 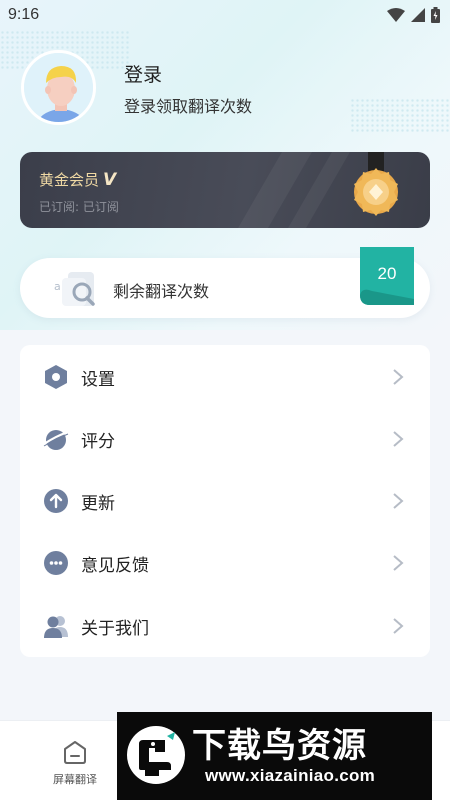 What do you see at coordinates (56, 377) in the screenshot?
I see `settings-icon` at bounding box center [56, 377].